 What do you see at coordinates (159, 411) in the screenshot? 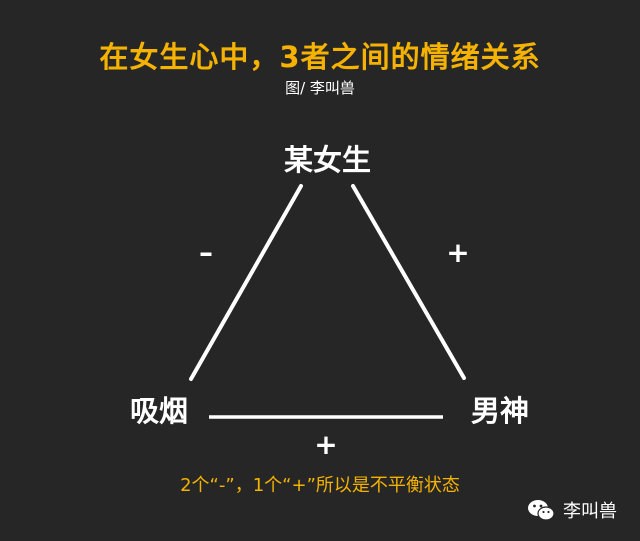
I see `node-bottom-left: 吸烟` at bounding box center [159, 411].